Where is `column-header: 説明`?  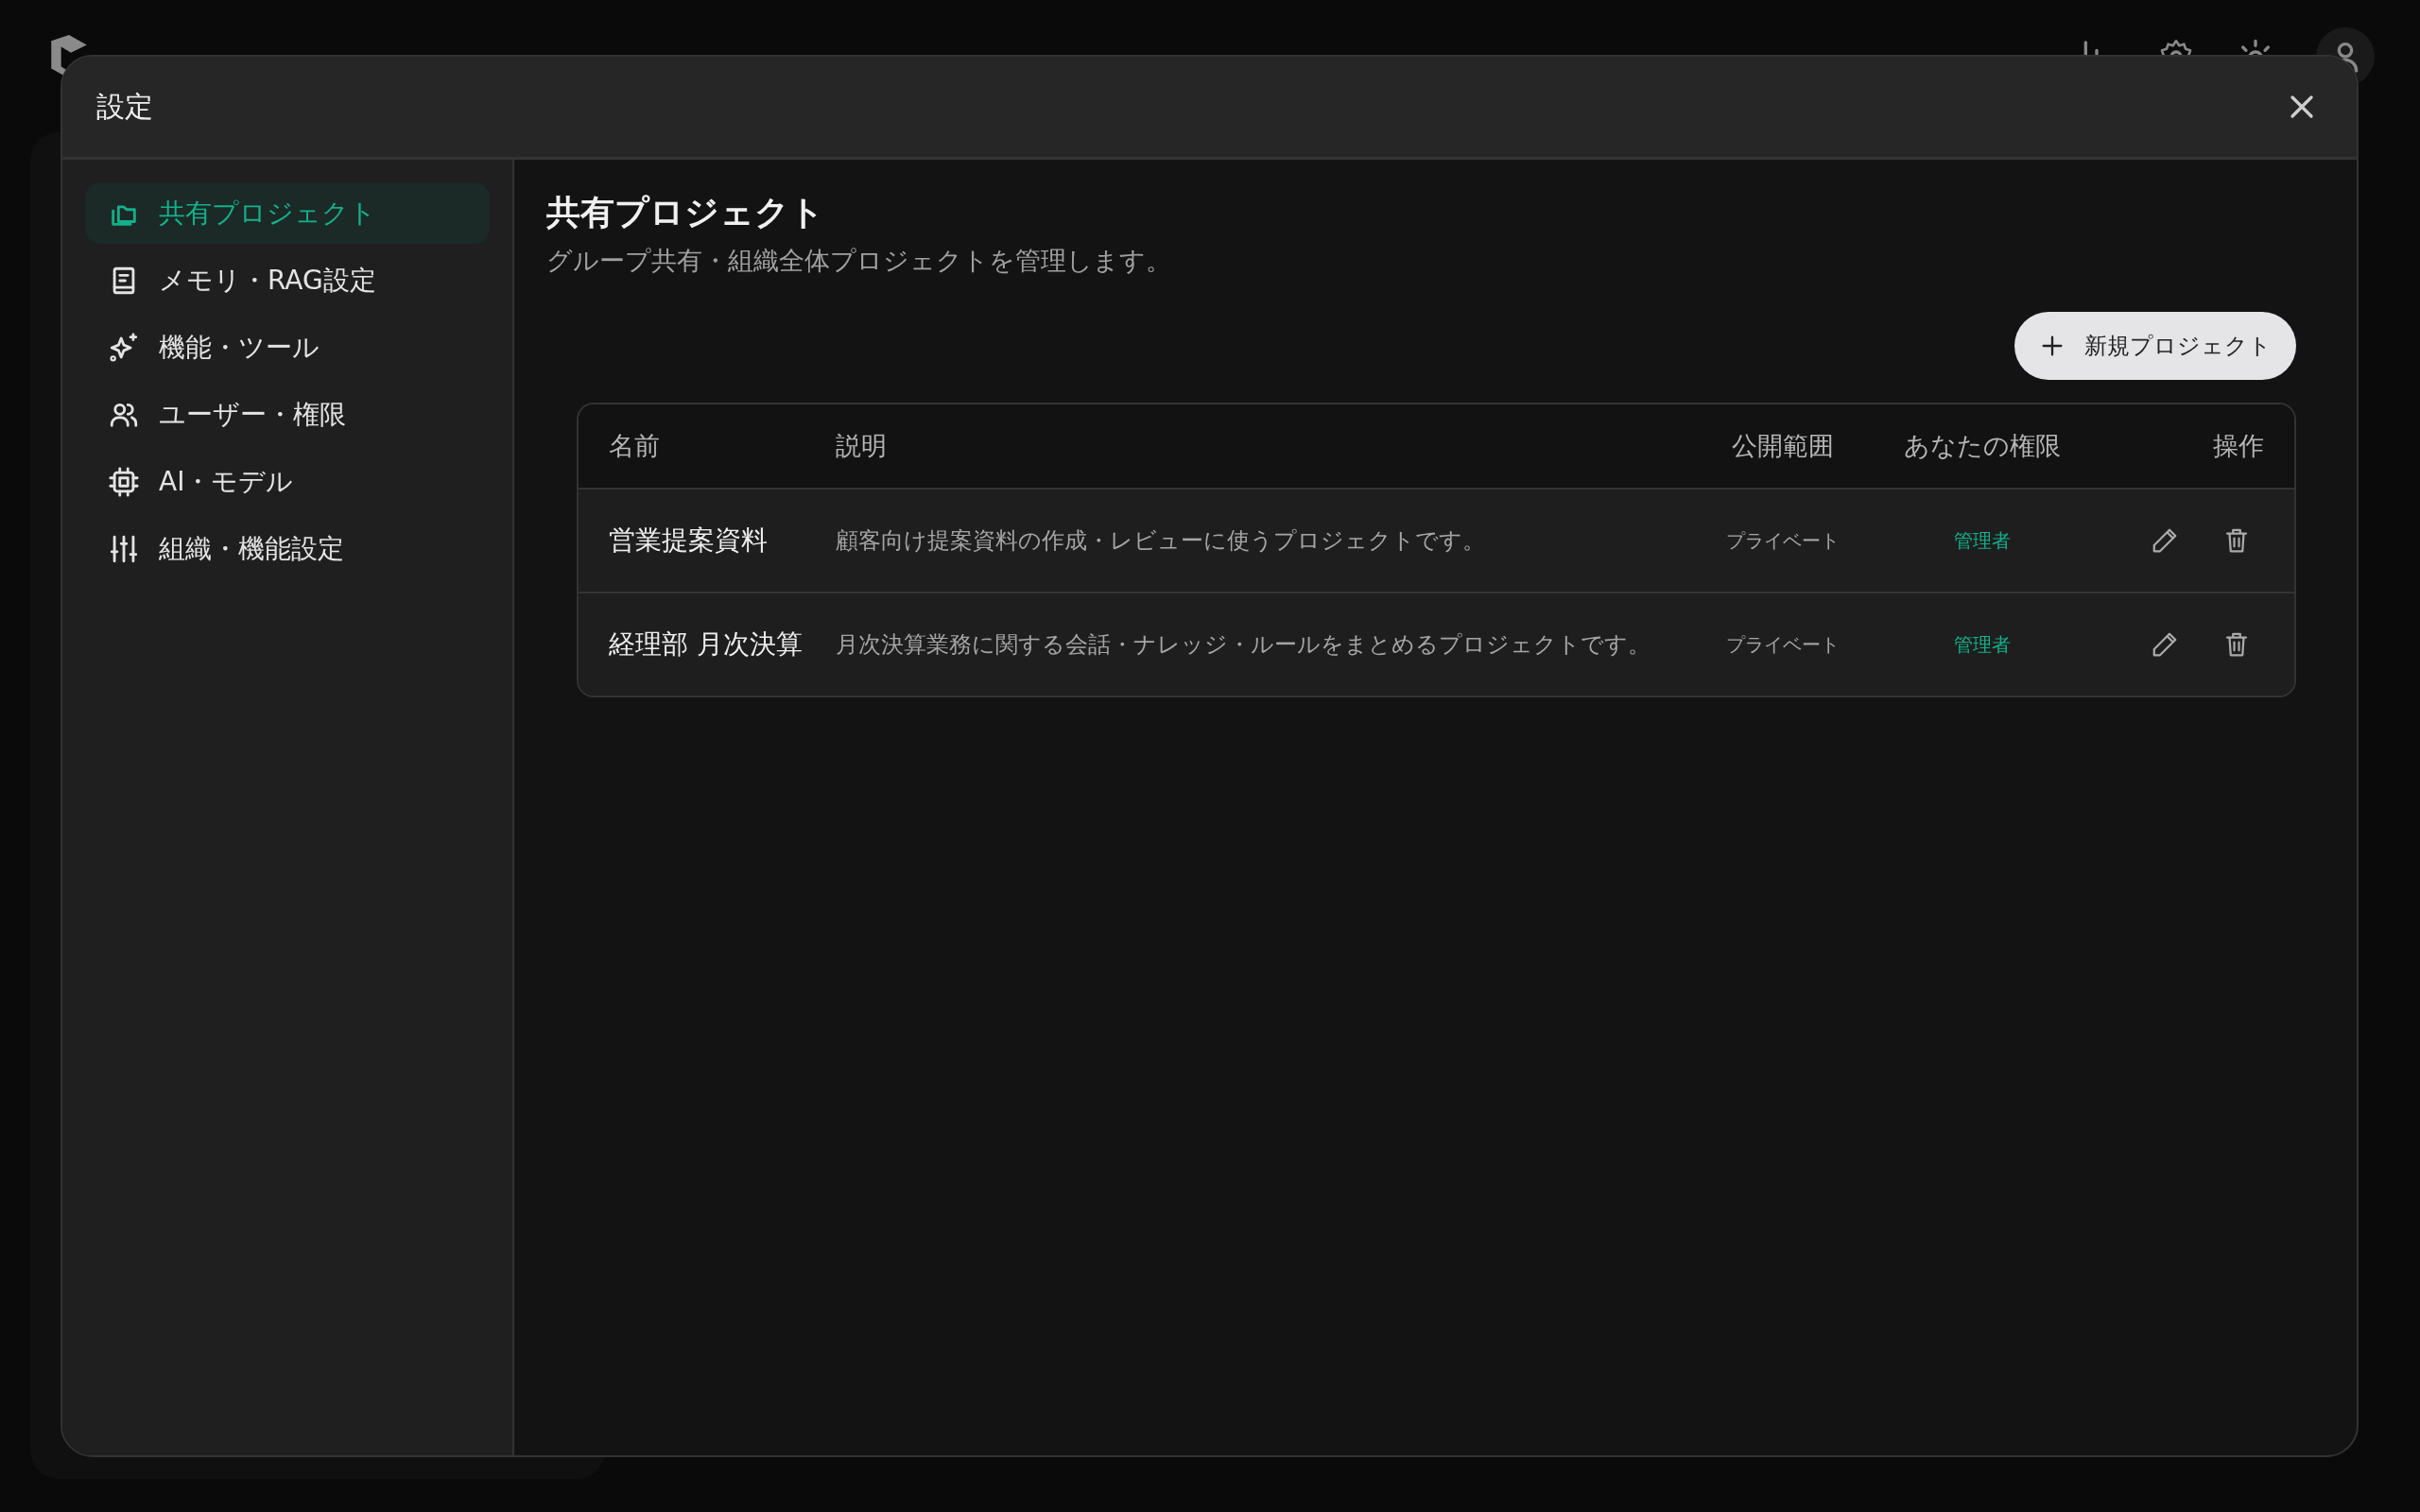 column-header: 説明 is located at coordinates (862, 446).